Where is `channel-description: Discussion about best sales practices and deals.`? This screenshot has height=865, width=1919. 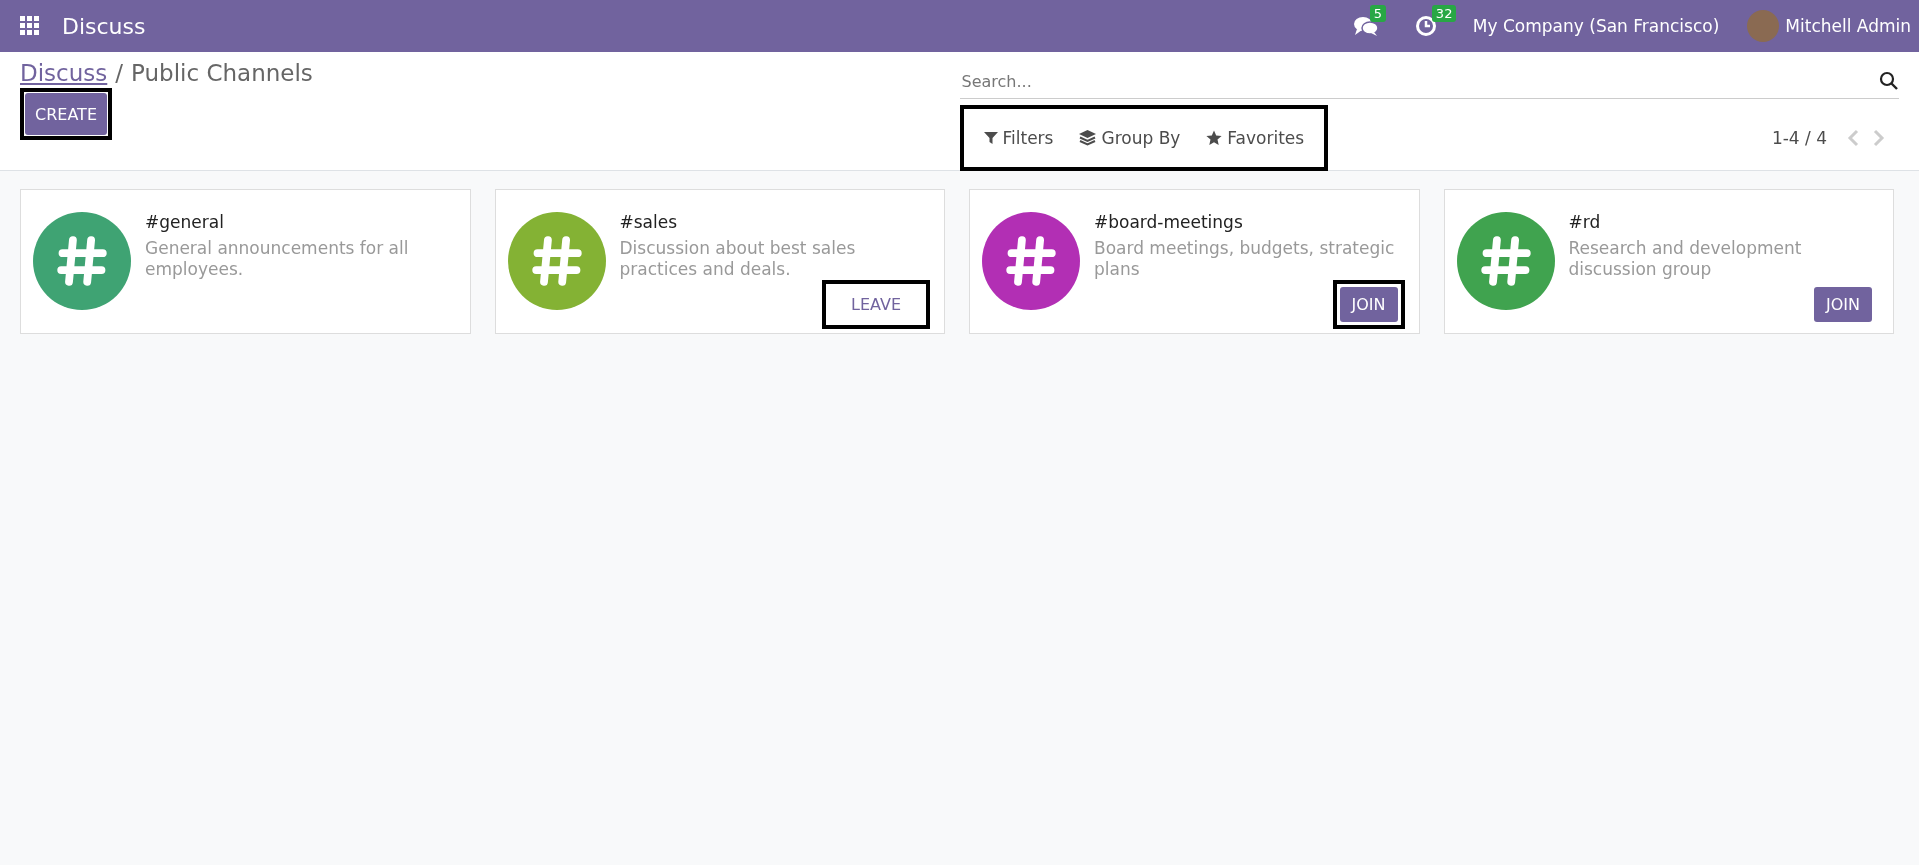
channel-description: Discussion about best sales practices and deals. is located at coordinates (738, 259).